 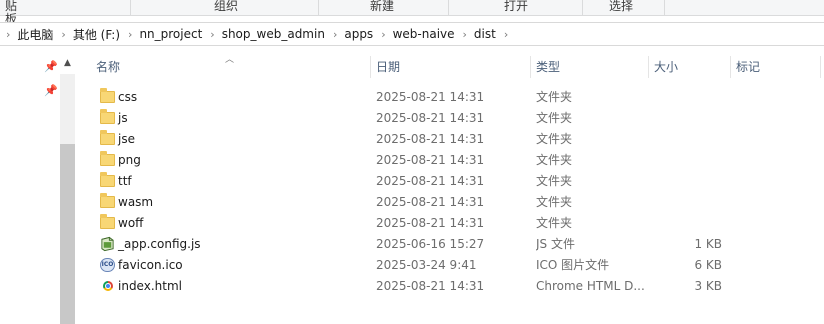 I want to click on crumb-nn-project: nn_project, so click(x=170, y=34).